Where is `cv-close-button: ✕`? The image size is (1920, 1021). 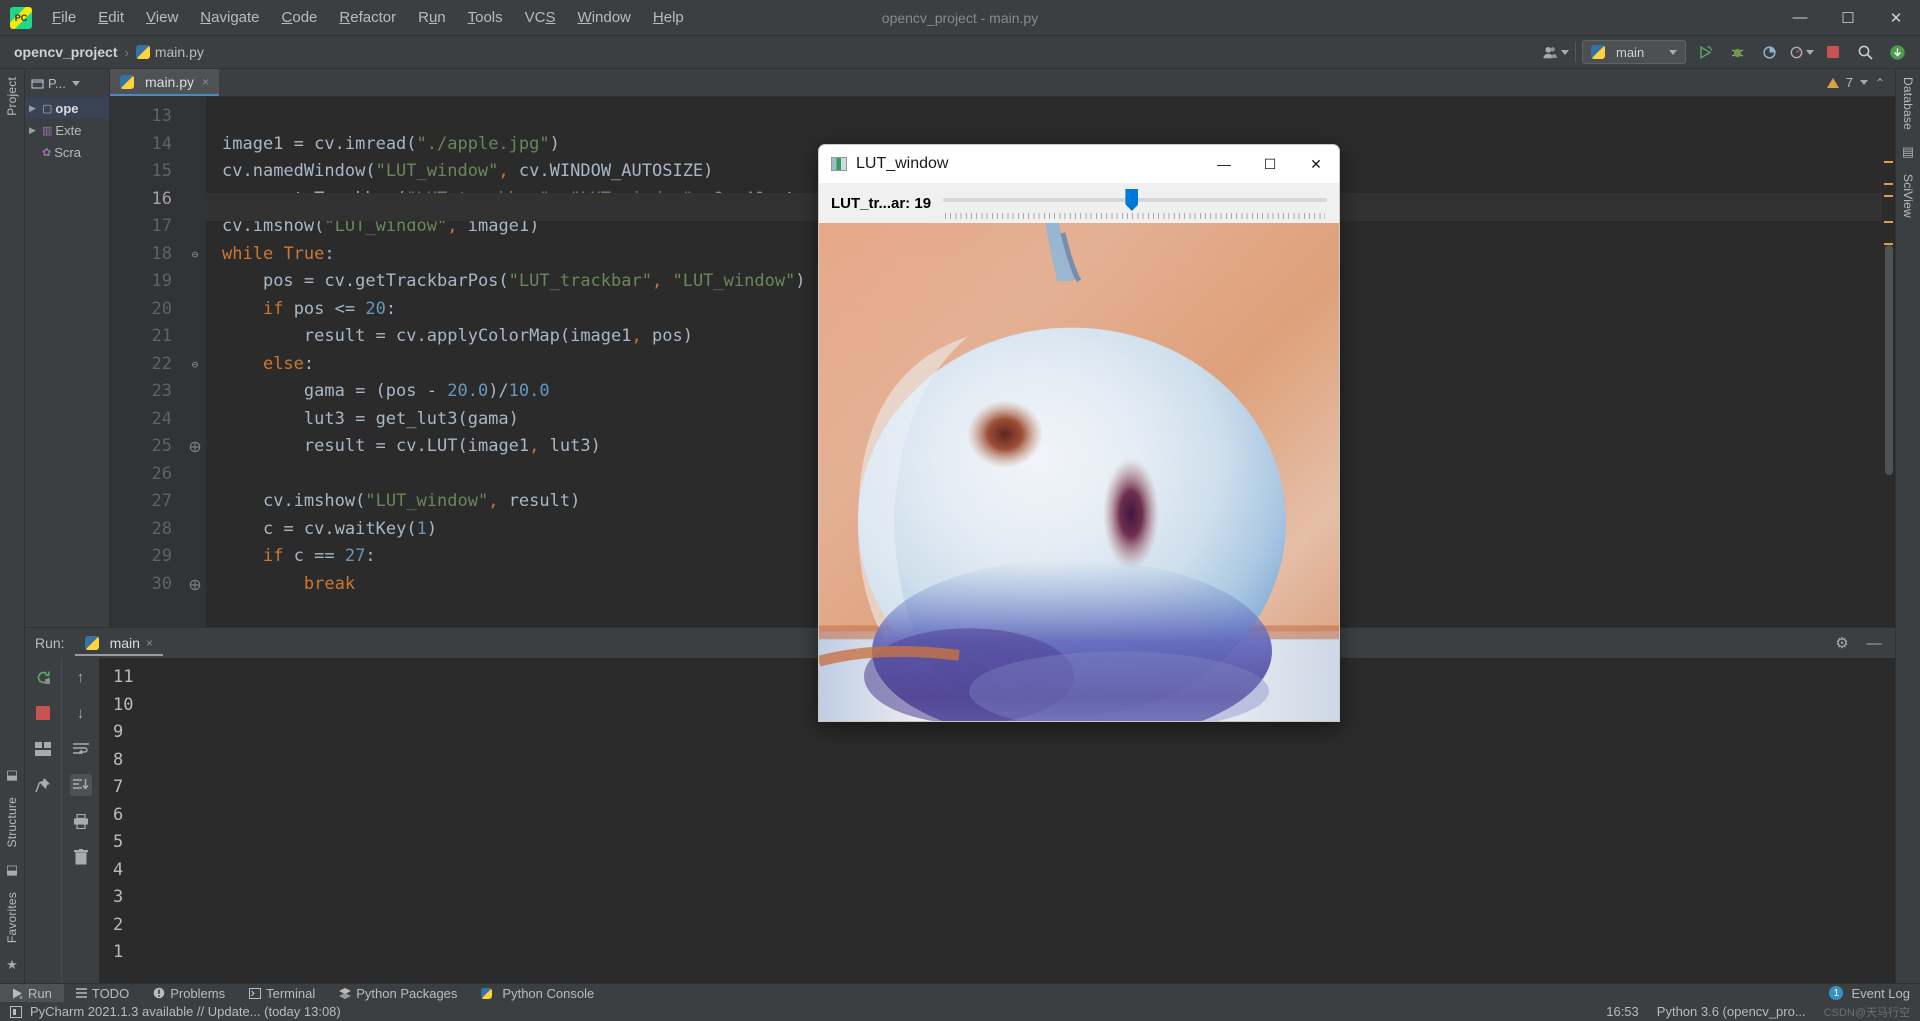 cv-close-button: ✕ is located at coordinates (1316, 164).